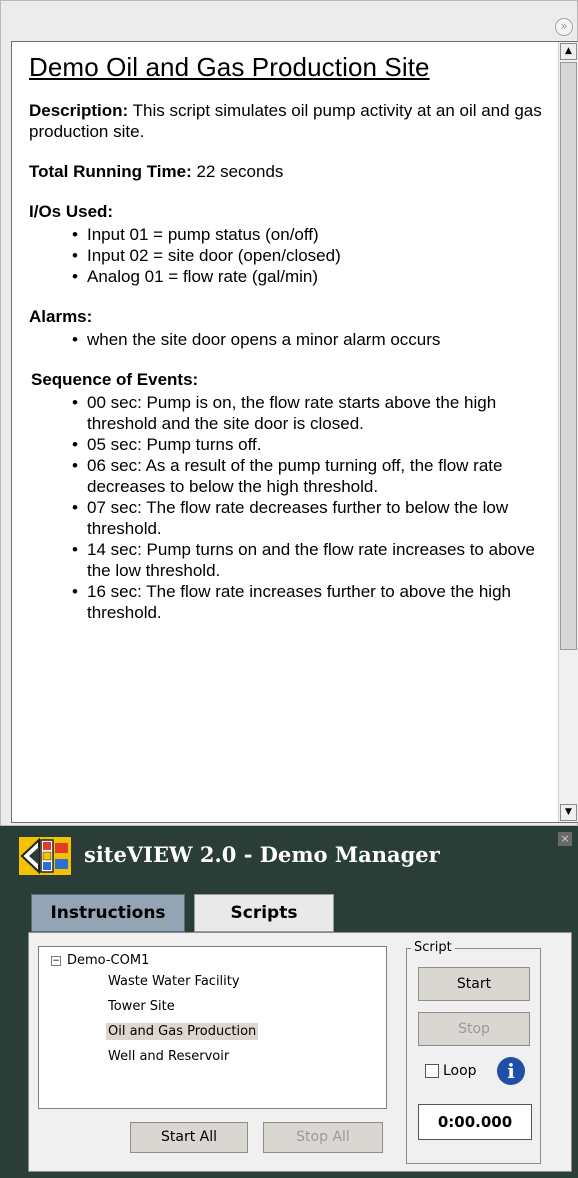 This screenshot has height=1178, width=578. I want to click on scroll-up-icon: ▲, so click(568, 51).